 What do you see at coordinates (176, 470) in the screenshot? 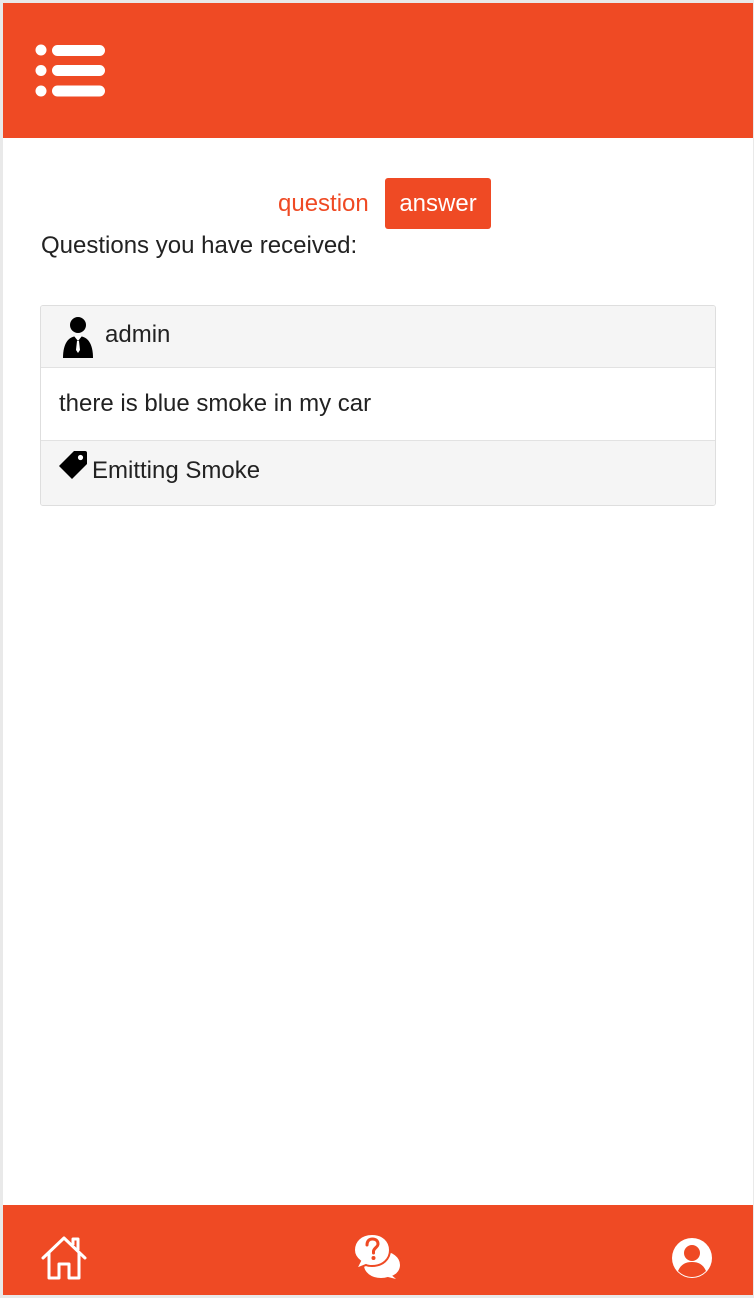
I see `tag-label: Emitting Smoke` at bounding box center [176, 470].